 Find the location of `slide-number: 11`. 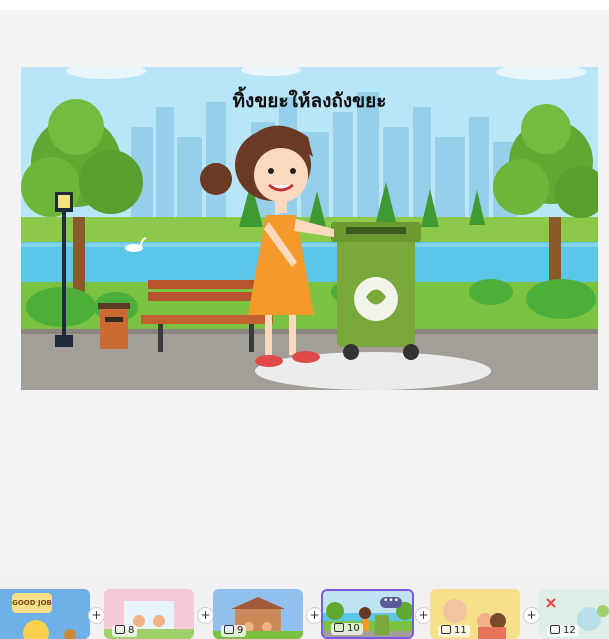

slide-number: 11 is located at coordinates (454, 631).